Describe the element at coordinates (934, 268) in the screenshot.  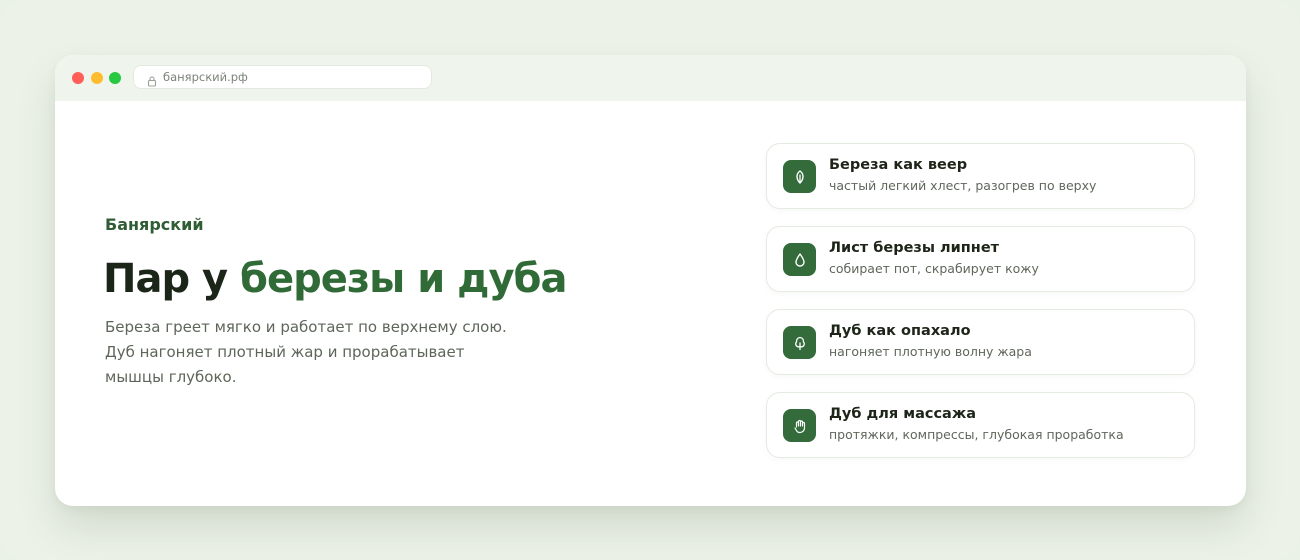
I see `feature-subtitle: собирает пот, скрабирует кожу` at that location.